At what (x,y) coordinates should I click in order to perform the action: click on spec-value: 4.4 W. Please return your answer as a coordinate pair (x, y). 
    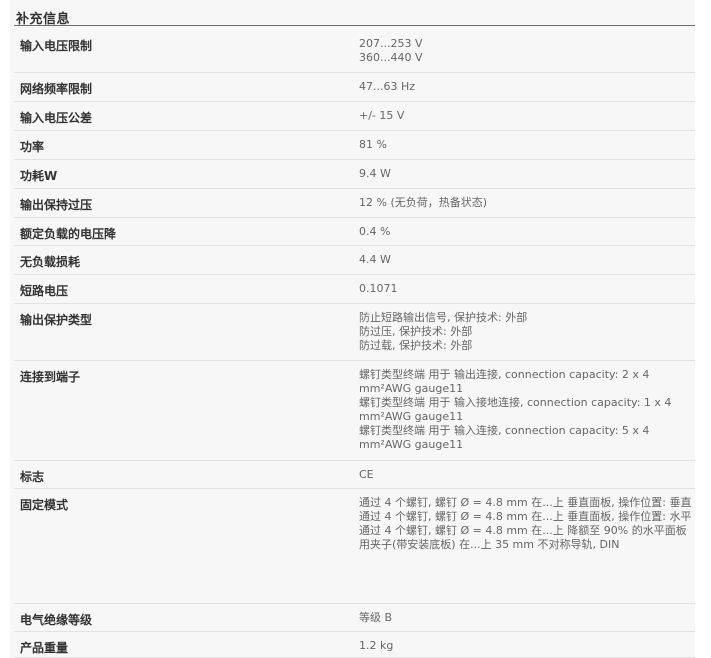
    Looking at the image, I should click on (526, 260).